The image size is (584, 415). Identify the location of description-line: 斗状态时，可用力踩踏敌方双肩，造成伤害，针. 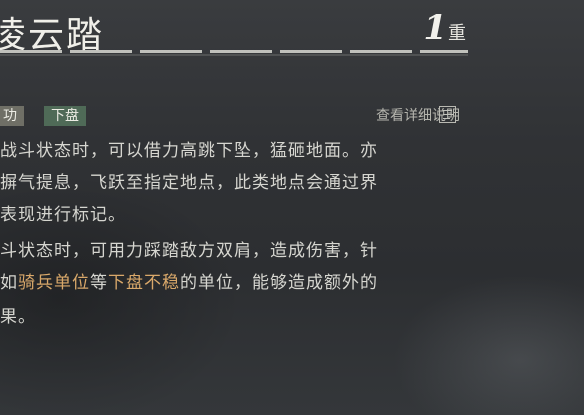
(189, 248).